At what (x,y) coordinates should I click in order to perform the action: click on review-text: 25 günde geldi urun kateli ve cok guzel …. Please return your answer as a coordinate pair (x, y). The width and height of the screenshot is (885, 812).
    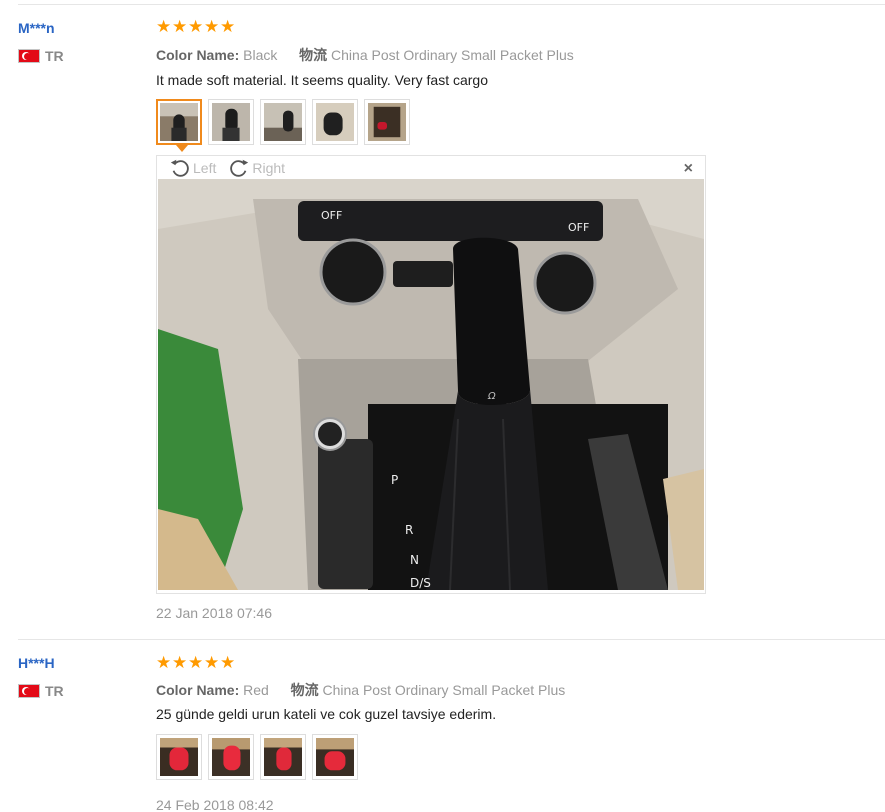
    Looking at the image, I should click on (326, 714).